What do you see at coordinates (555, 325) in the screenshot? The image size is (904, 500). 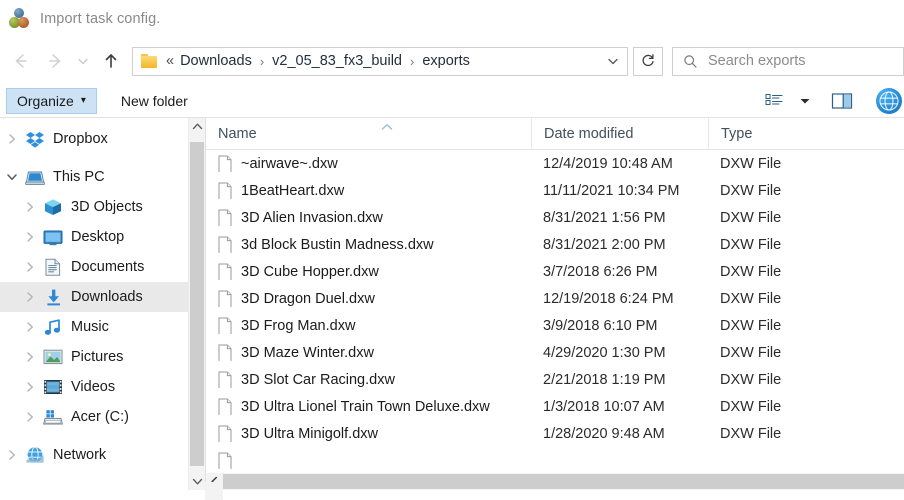 I see `table-row: 3D Frog Man.dxw 3/9/2018 6:10 PM DXW File` at bounding box center [555, 325].